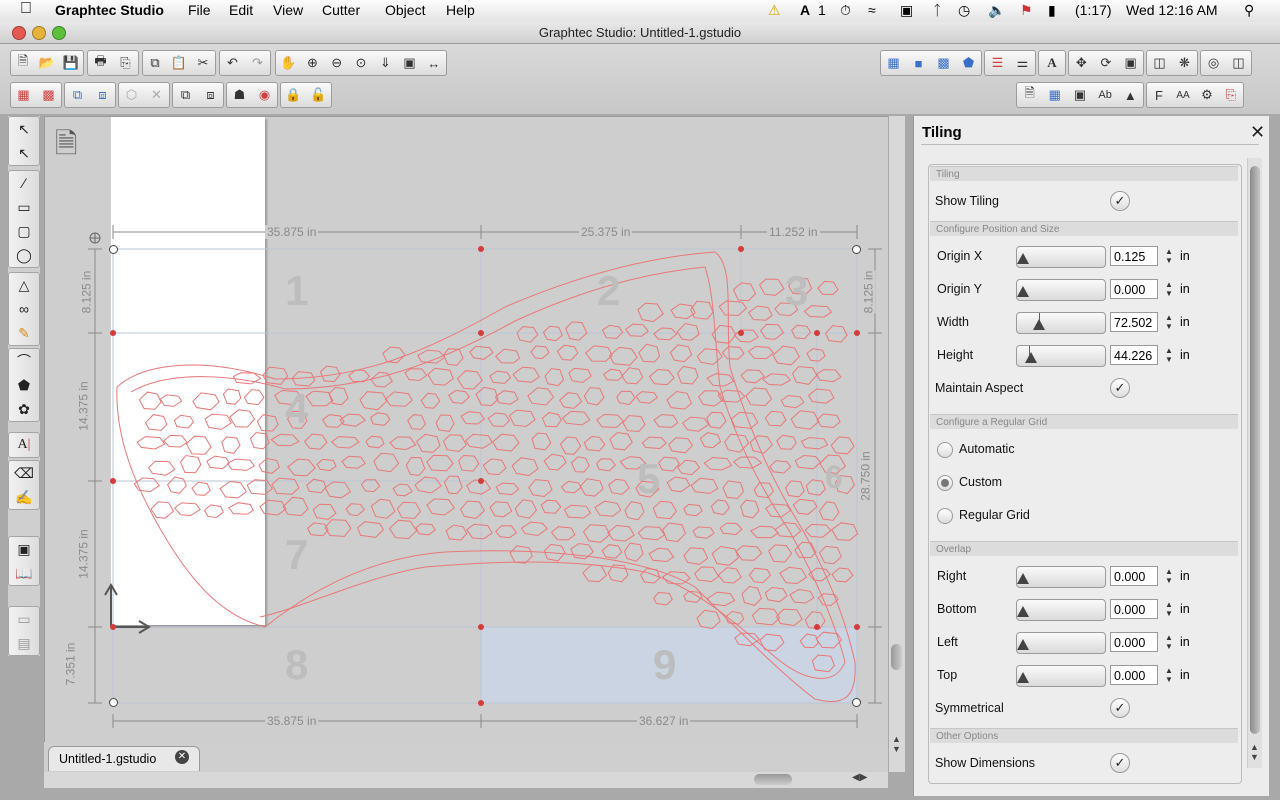  Describe the element at coordinates (1231, 95) in the screenshot. I see `cutter-icon: ⎘` at that location.